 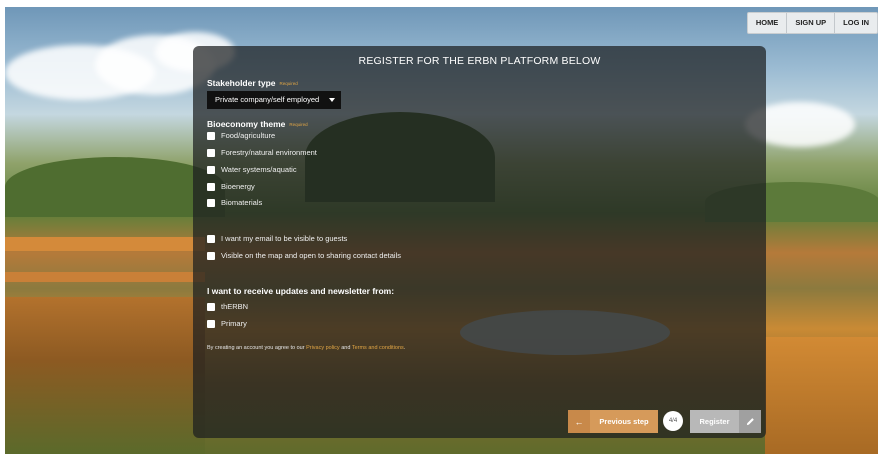 I want to click on theme-checkbox-water: Water systems/aquatic, so click(x=252, y=169).